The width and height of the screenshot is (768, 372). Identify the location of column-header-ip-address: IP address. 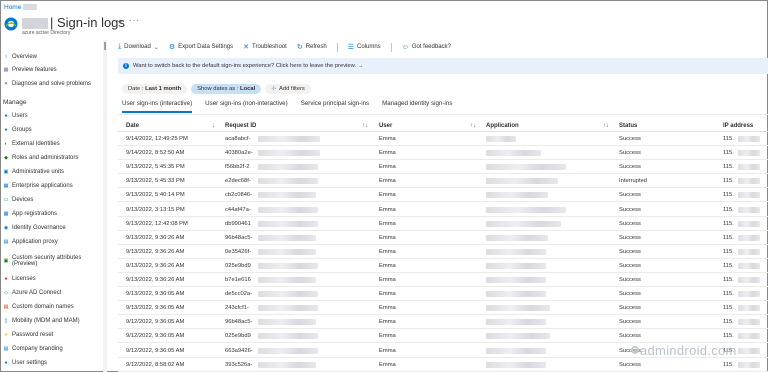
(738, 126).